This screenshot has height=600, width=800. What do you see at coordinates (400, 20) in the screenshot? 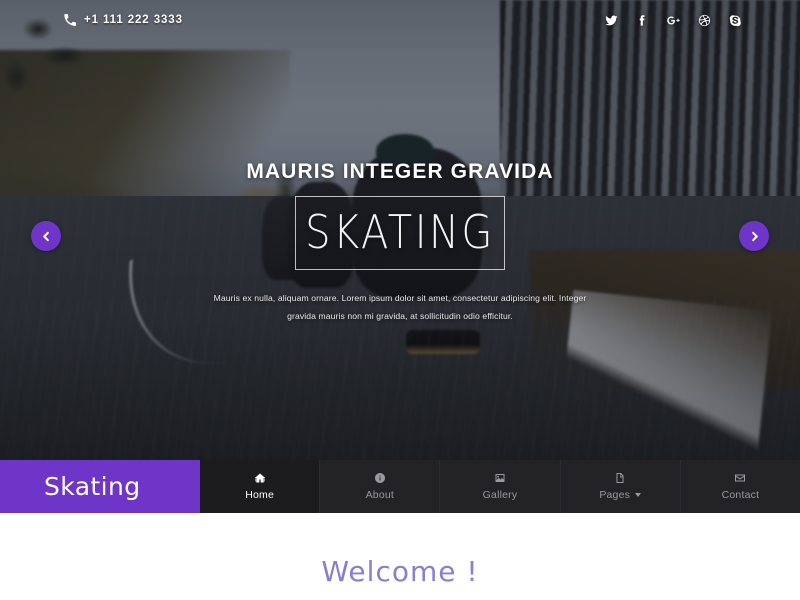
I see `top-bar: +1 111 222 3333` at bounding box center [400, 20].